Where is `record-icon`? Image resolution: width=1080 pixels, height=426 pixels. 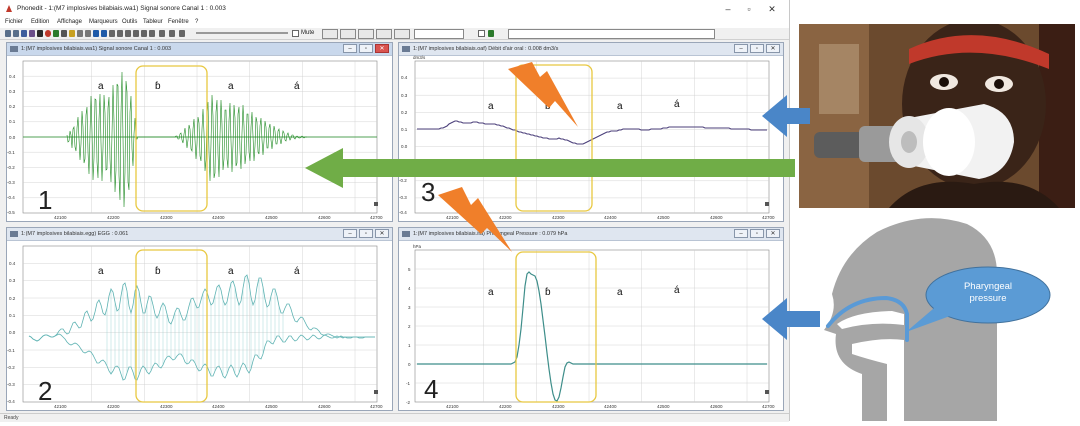
record-icon is located at coordinates (48, 33).